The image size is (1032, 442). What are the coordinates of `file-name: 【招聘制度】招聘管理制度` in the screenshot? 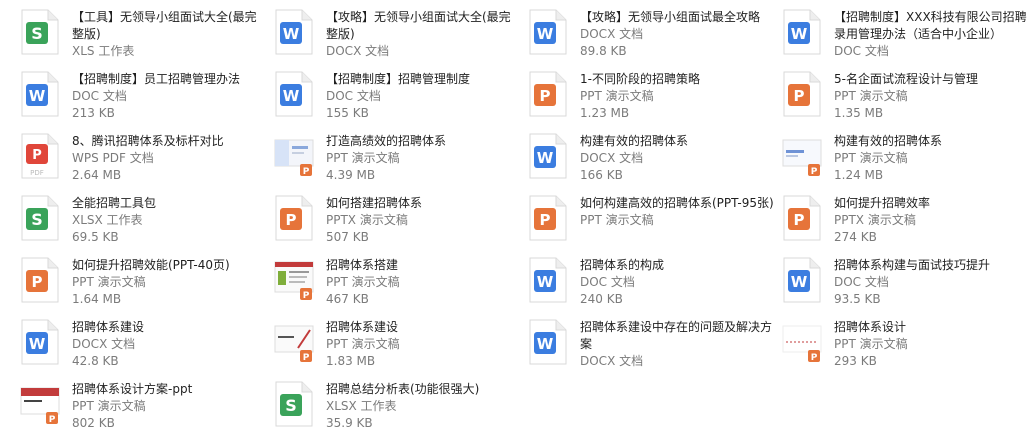 It's located at (398, 79).